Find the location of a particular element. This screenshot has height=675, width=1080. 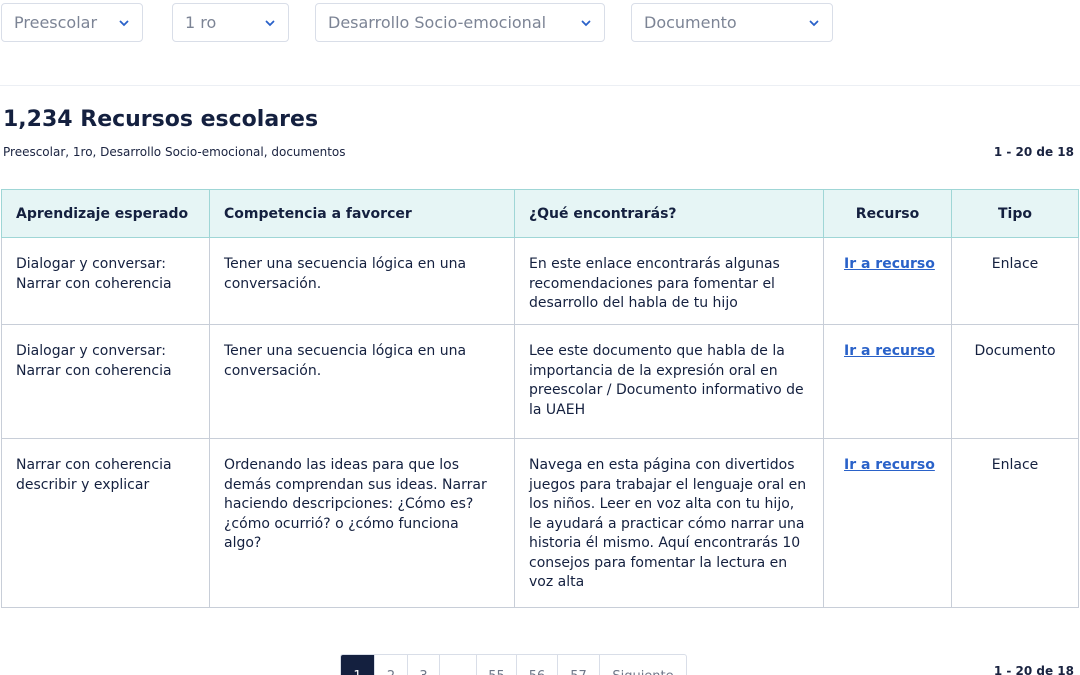

header-descripcion: ¿Qué encontrarás? is located at coordinates (669, 213).